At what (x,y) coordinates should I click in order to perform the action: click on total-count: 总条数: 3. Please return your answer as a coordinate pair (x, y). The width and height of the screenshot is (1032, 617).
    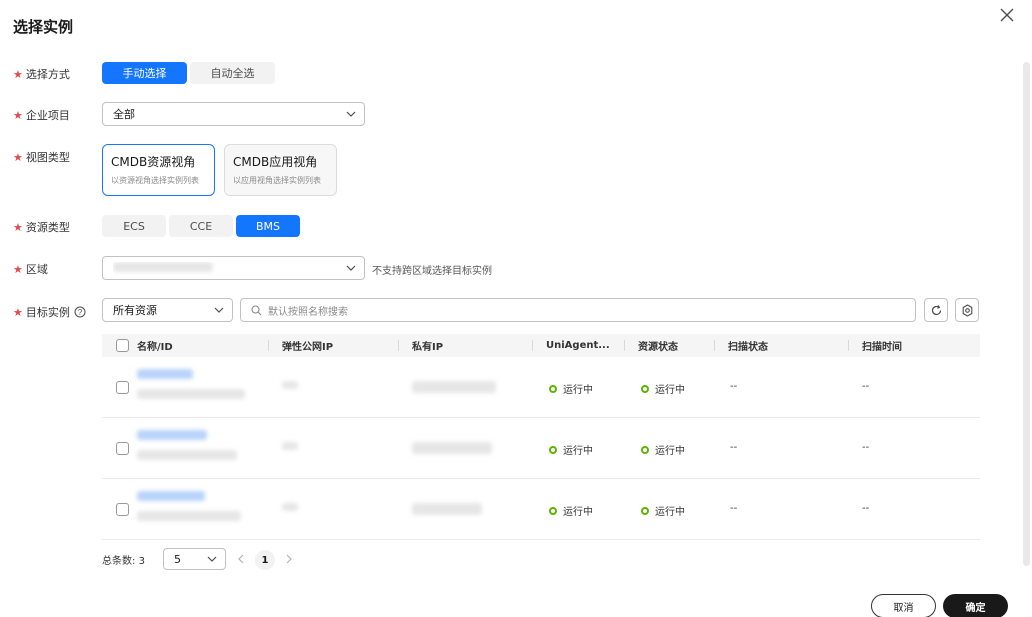
    Looking at the image, I should click on (123, 561).